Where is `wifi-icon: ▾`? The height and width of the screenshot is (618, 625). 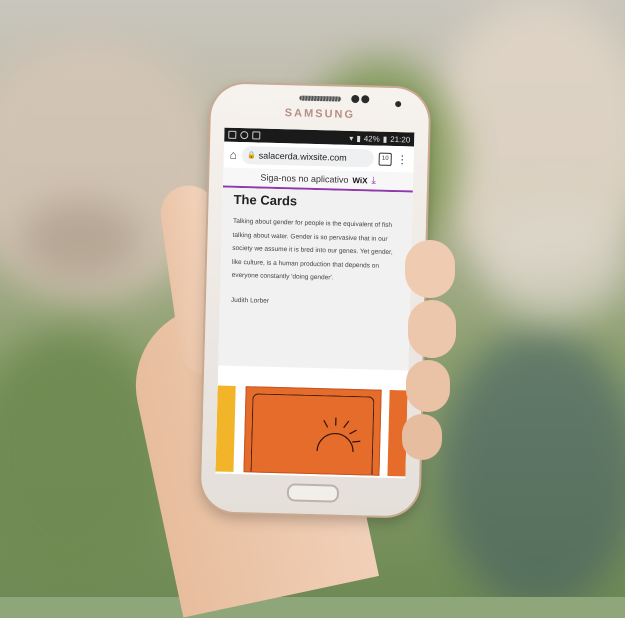 wifi-icon: ▾ is located at coordinates (351, 137).